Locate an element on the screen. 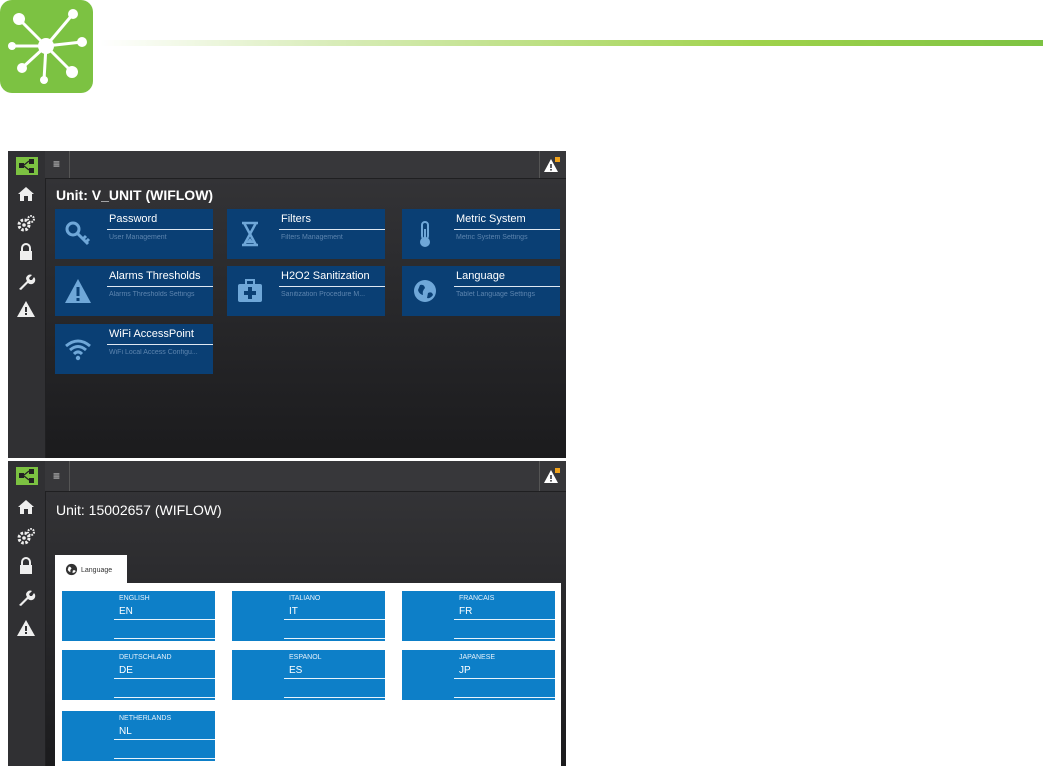 This screenshot has width=1043, height=766. tile-title: WiFi AccessPoint is located at coordinates (151, 334).